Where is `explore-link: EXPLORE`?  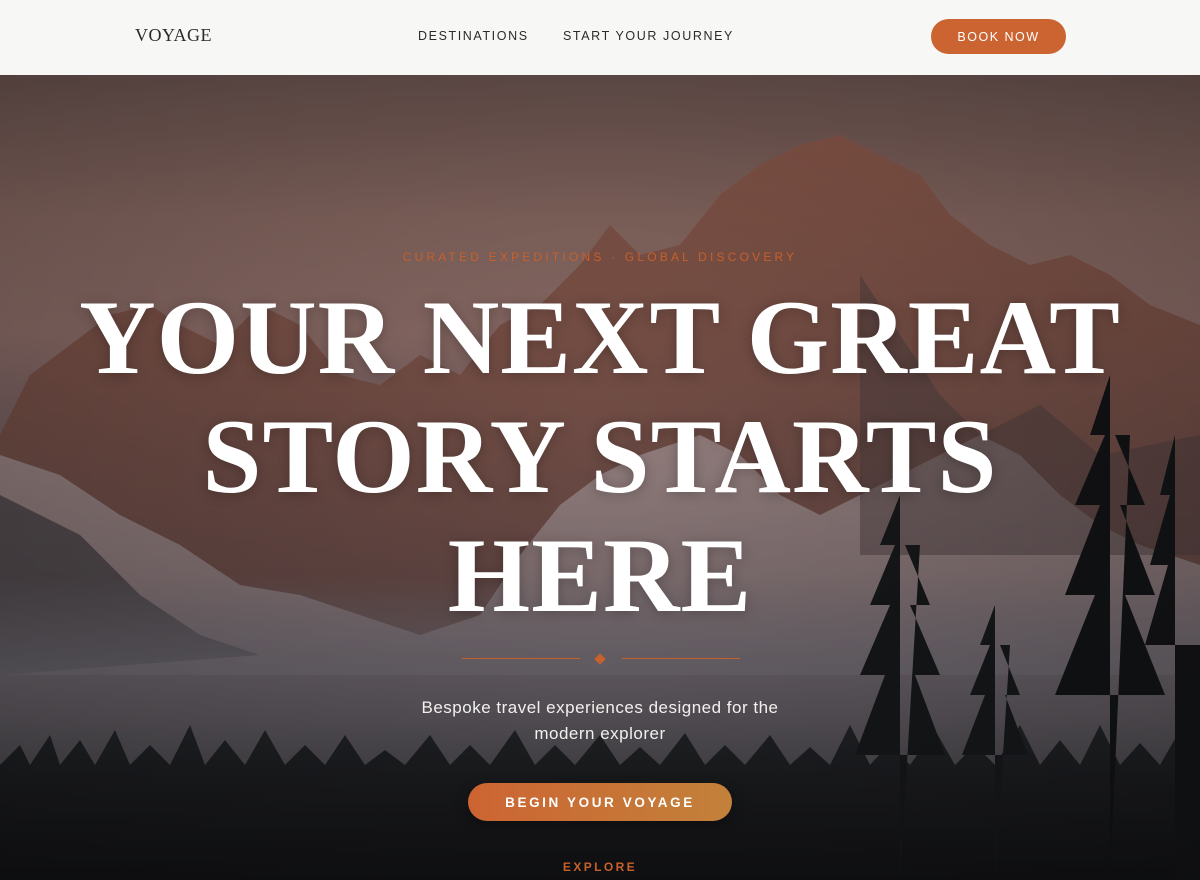
explore-link: EXPLORE is located at coordinates (600, 867).